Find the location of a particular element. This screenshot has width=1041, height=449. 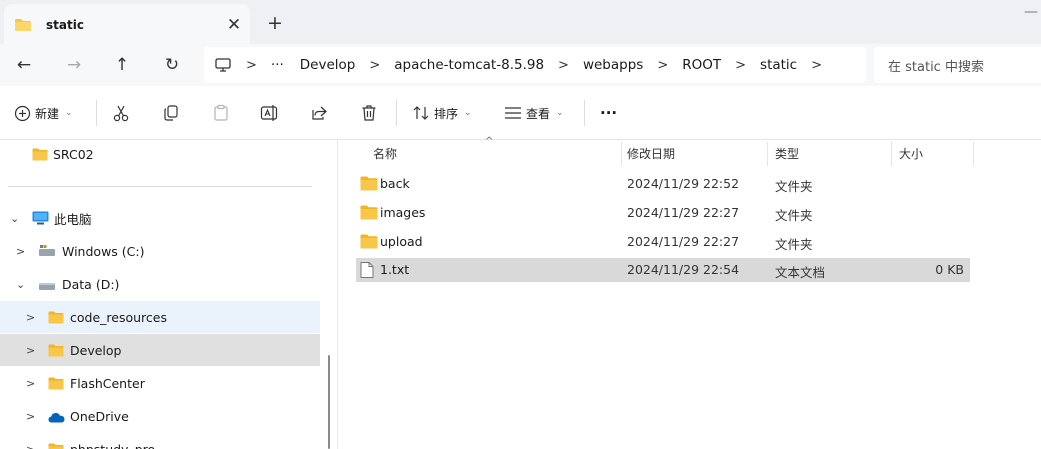

sidebar-item-label: phpstudy_pro is located at coordinates (113, 445).